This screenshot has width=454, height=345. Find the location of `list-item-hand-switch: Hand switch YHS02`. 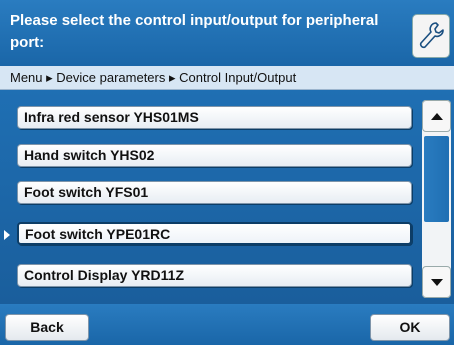

list-item-hand-switch: Hand switch YHS02 is located at coordinates (214, 155).